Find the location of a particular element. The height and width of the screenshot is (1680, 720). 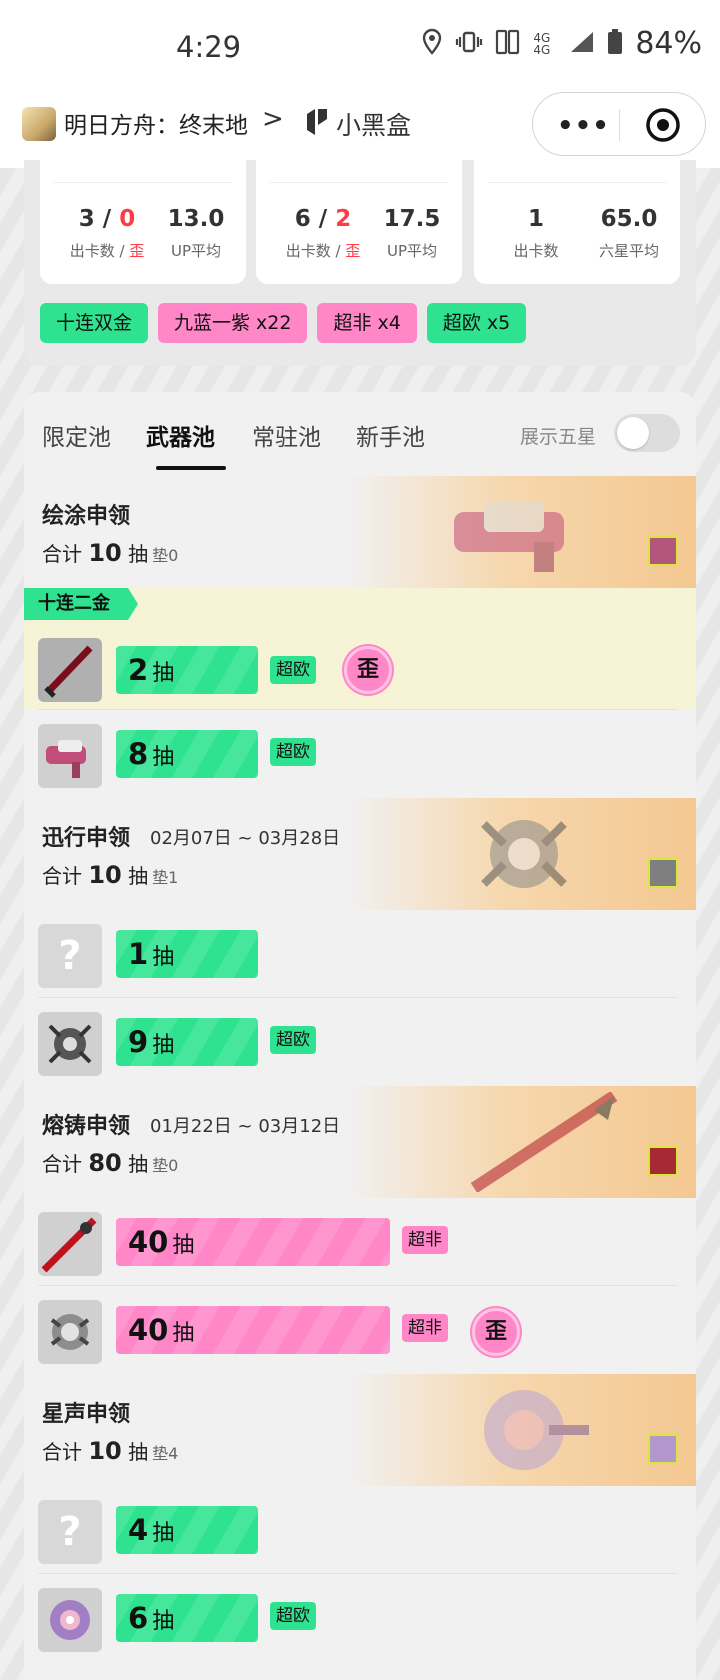

pull-row: 9抽 超欧 is located at coordinates (360, 1042).